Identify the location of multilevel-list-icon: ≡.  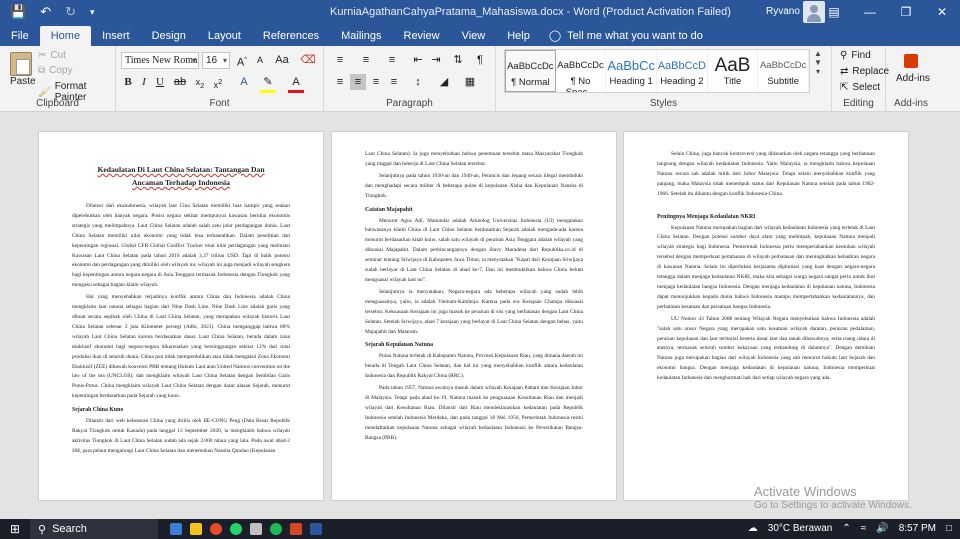
(392, 60).